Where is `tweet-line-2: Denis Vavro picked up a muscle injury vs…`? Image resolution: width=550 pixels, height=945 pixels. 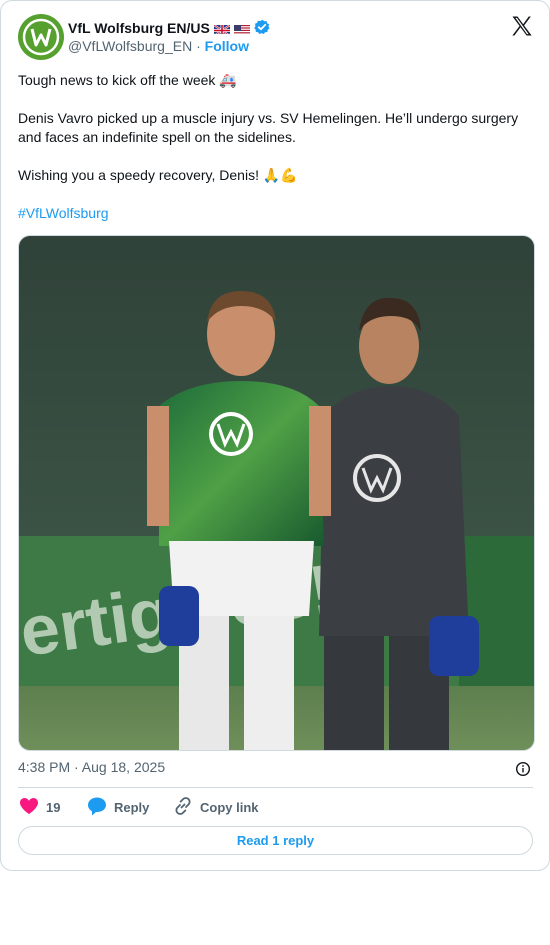
tweet-line-2: Denis Vavro picked up a muscle injury vs… is located at coordinates (268, 127).